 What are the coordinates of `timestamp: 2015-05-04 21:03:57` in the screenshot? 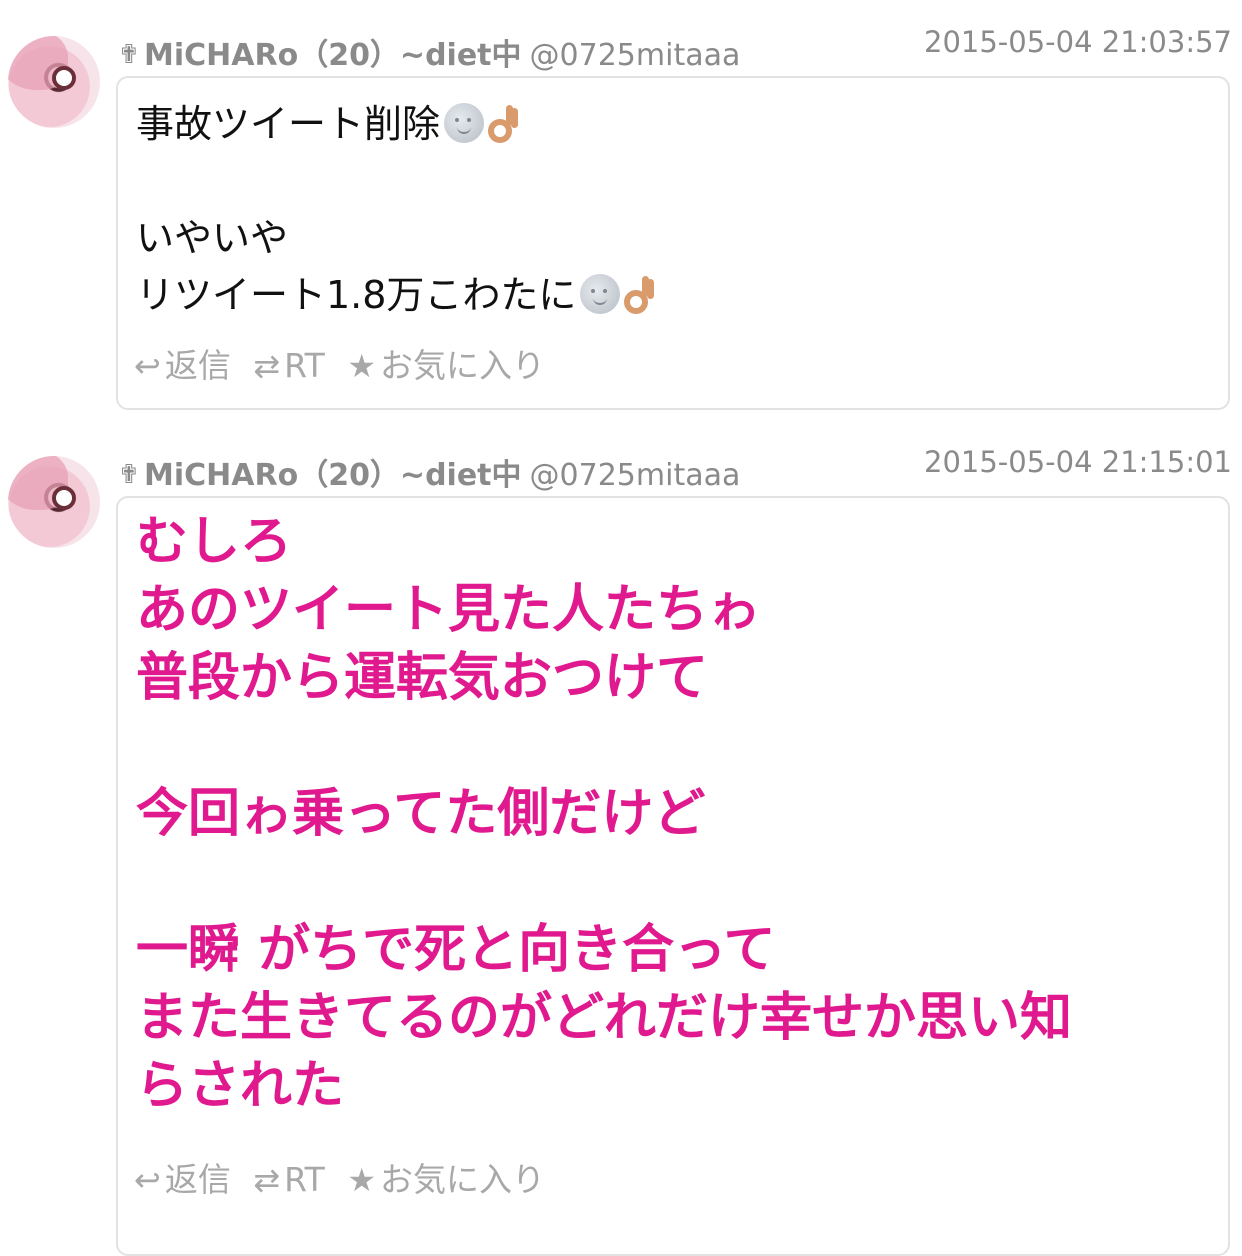 It's located at (1078, 42).